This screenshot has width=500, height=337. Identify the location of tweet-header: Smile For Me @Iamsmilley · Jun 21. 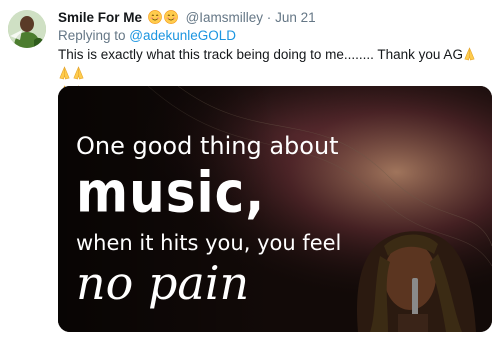
(187, 18).